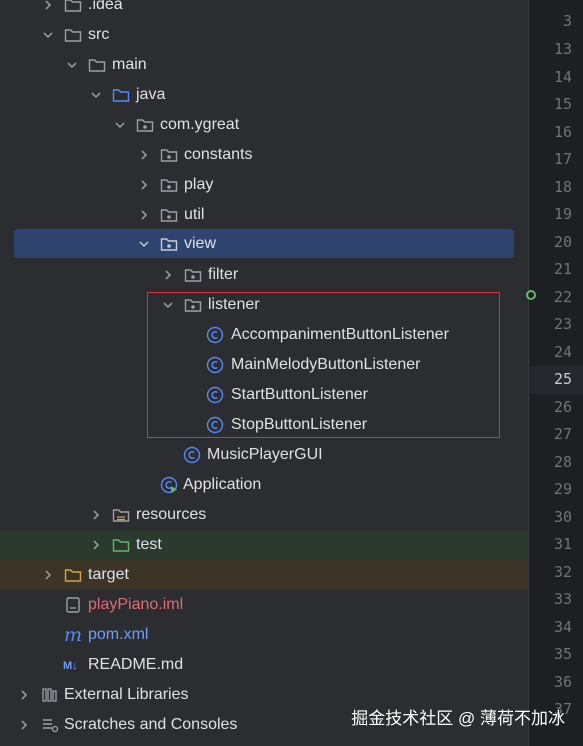  I want to click on tree-item-view: view, so click(264, 244).